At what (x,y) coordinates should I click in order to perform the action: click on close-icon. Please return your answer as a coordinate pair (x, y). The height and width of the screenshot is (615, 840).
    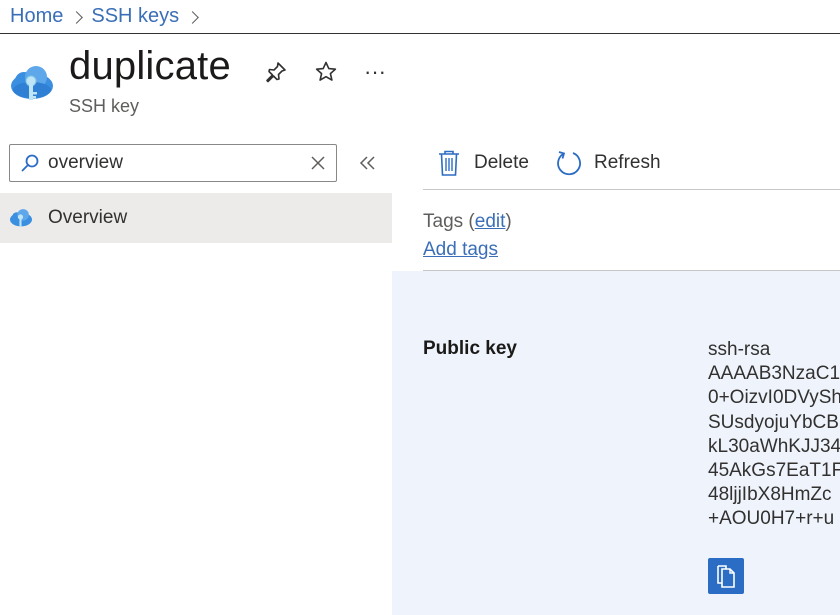
    Looking at the image, I should click on (318, 163).